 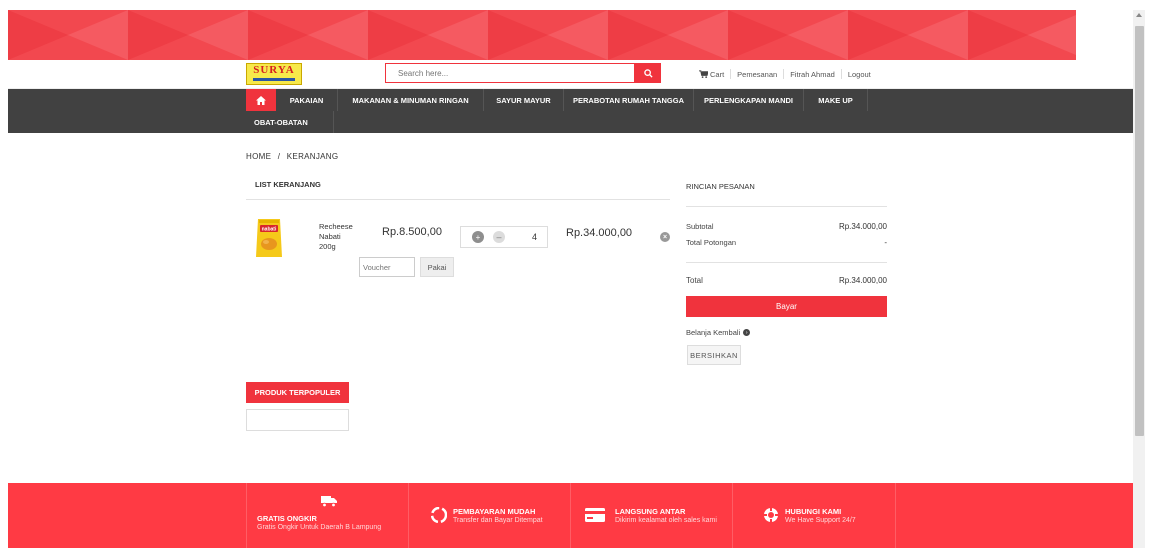 What do you see at coordinates (595, 515) in the screenshot?
I see `credit-card-icon` at bounding box center [595, 515].